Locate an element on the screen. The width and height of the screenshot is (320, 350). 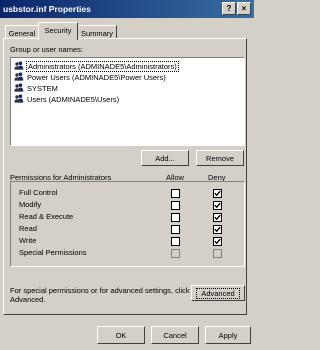
remove-button: Remove is located at coordinates (220, 158).